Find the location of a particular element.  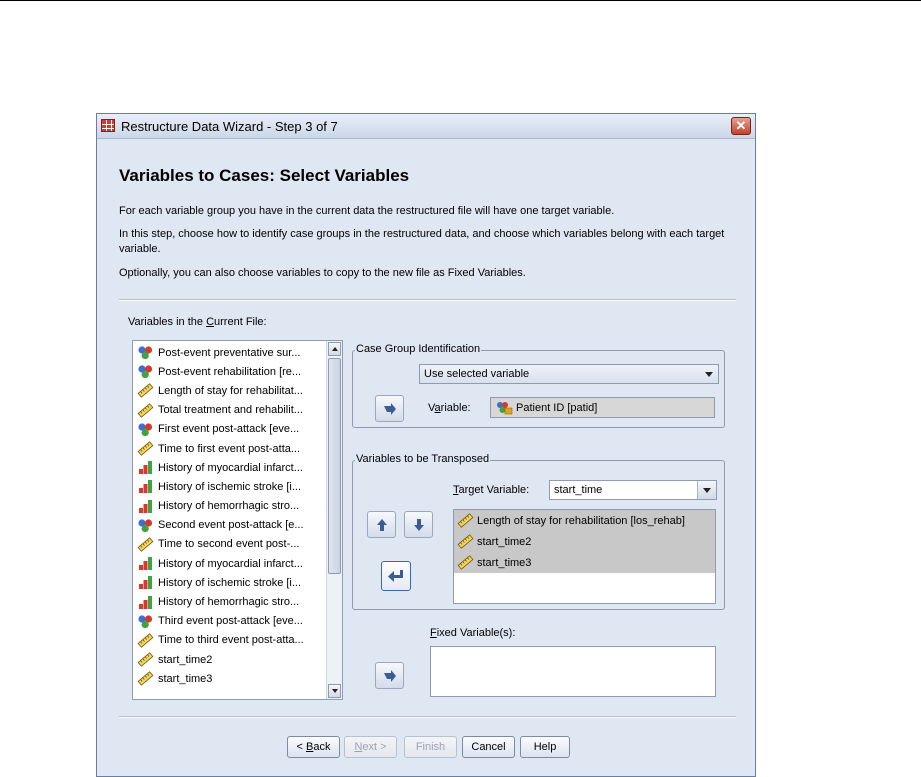

fixed-variables-label: Fixed Variable(s): is located at coordinates (473, 633).